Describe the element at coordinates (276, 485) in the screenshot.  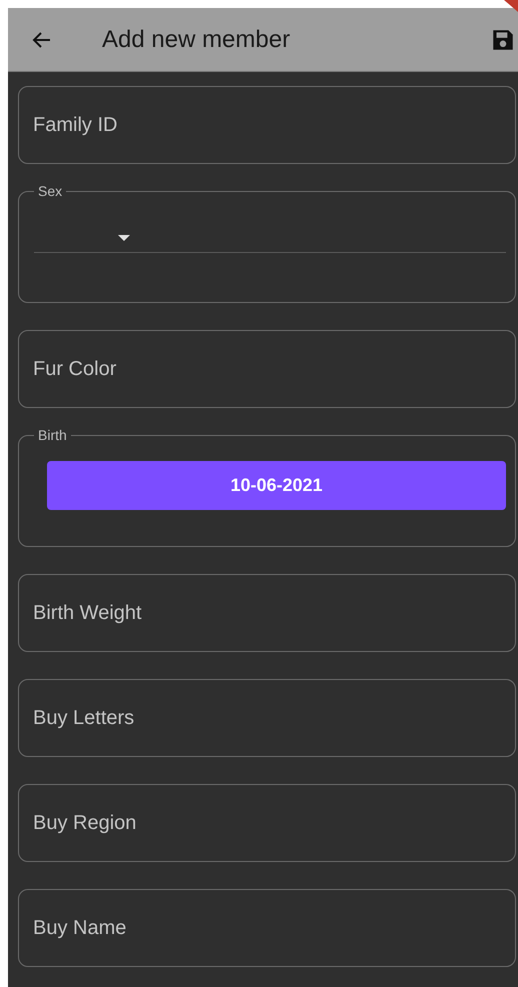
I see `date-button: 10-06-2021` at that location.